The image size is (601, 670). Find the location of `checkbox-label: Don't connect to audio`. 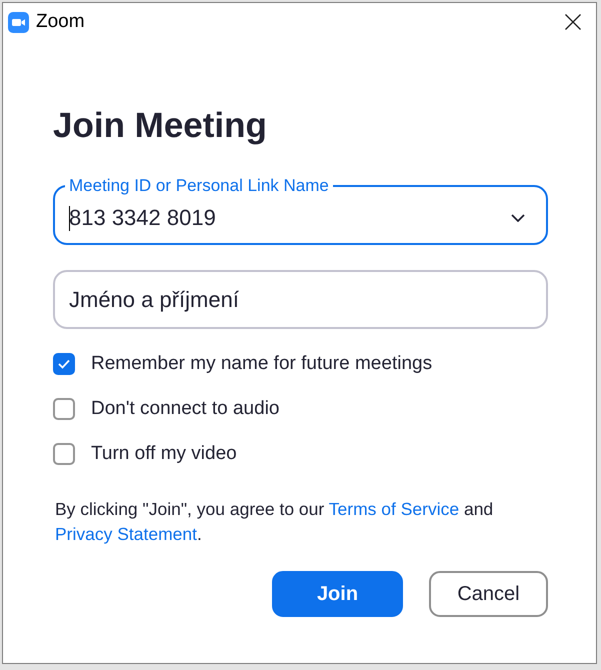

checkbox-label: Don't connect to audio is located at coordinates (185, 409).